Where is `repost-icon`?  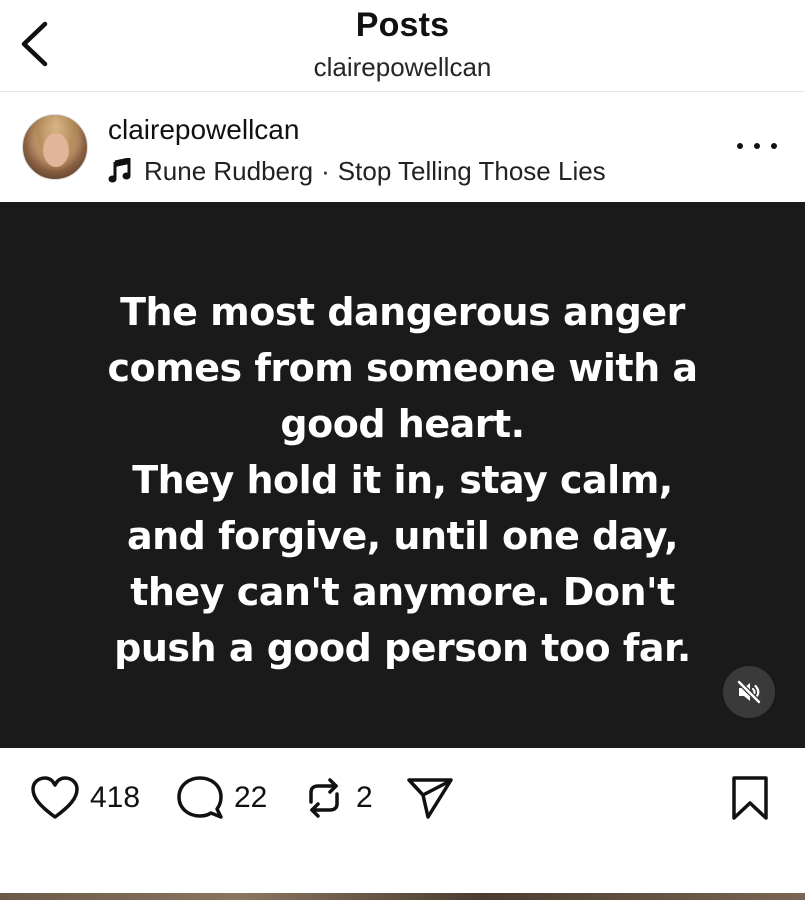 repost-icon is located at coordinates (324, 798).